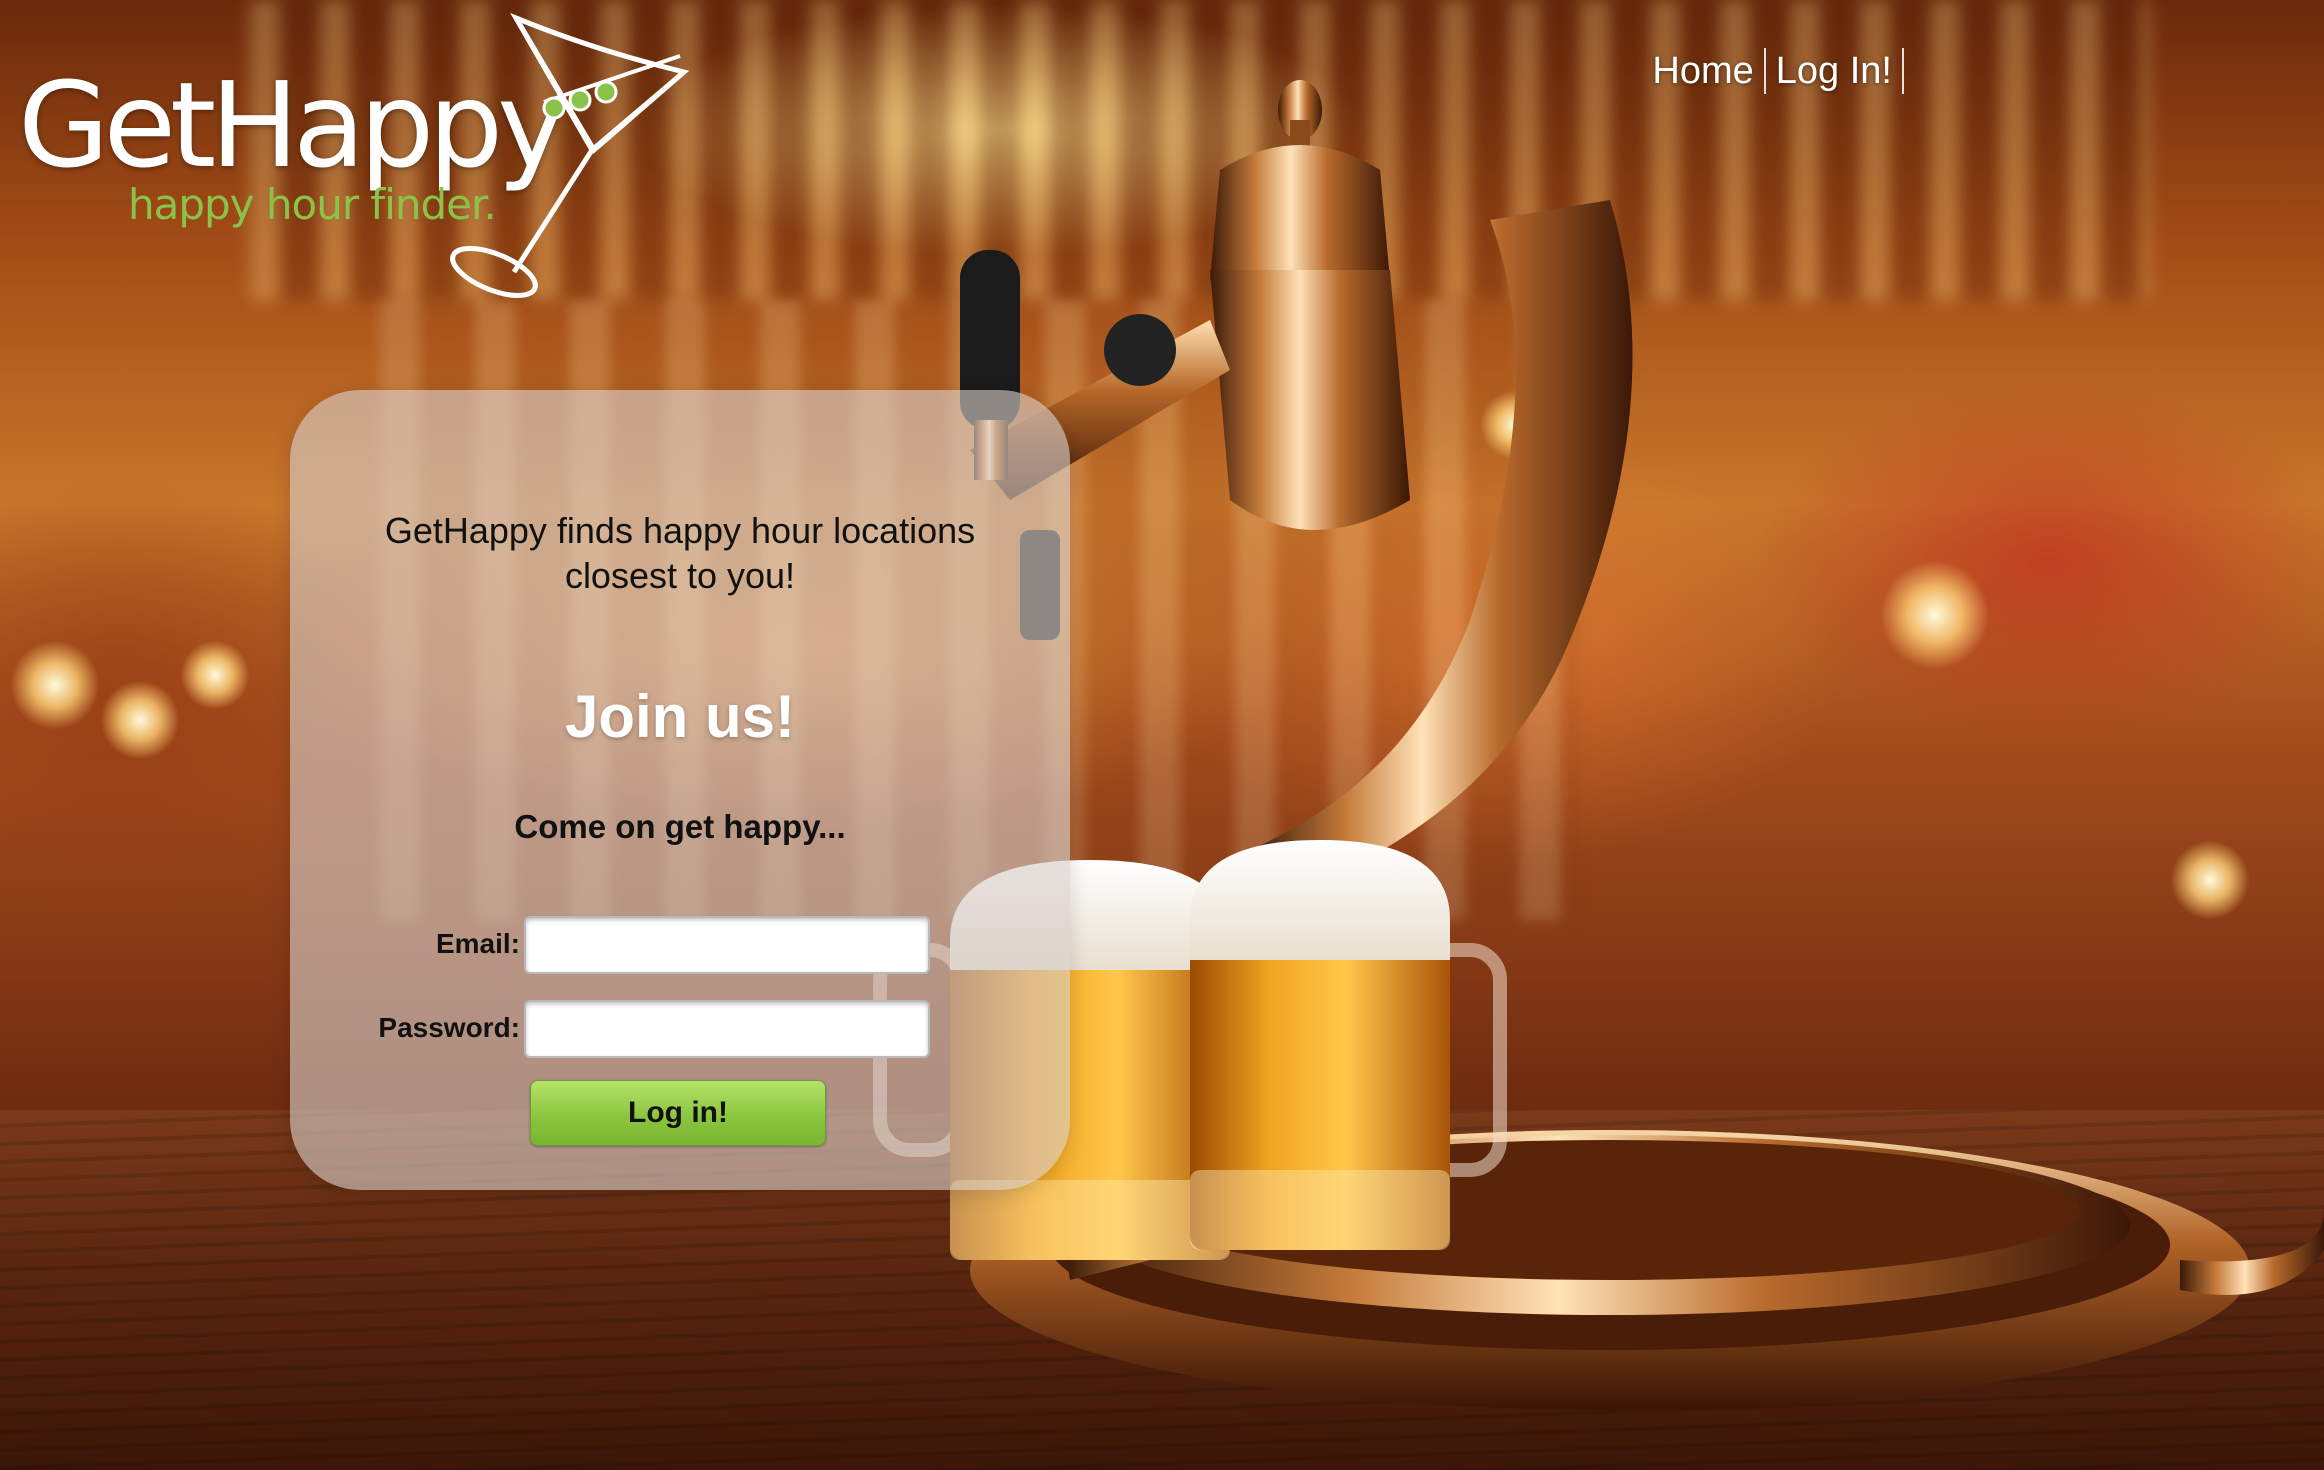  I want to click on email-label: Email:, so click(477, 943).